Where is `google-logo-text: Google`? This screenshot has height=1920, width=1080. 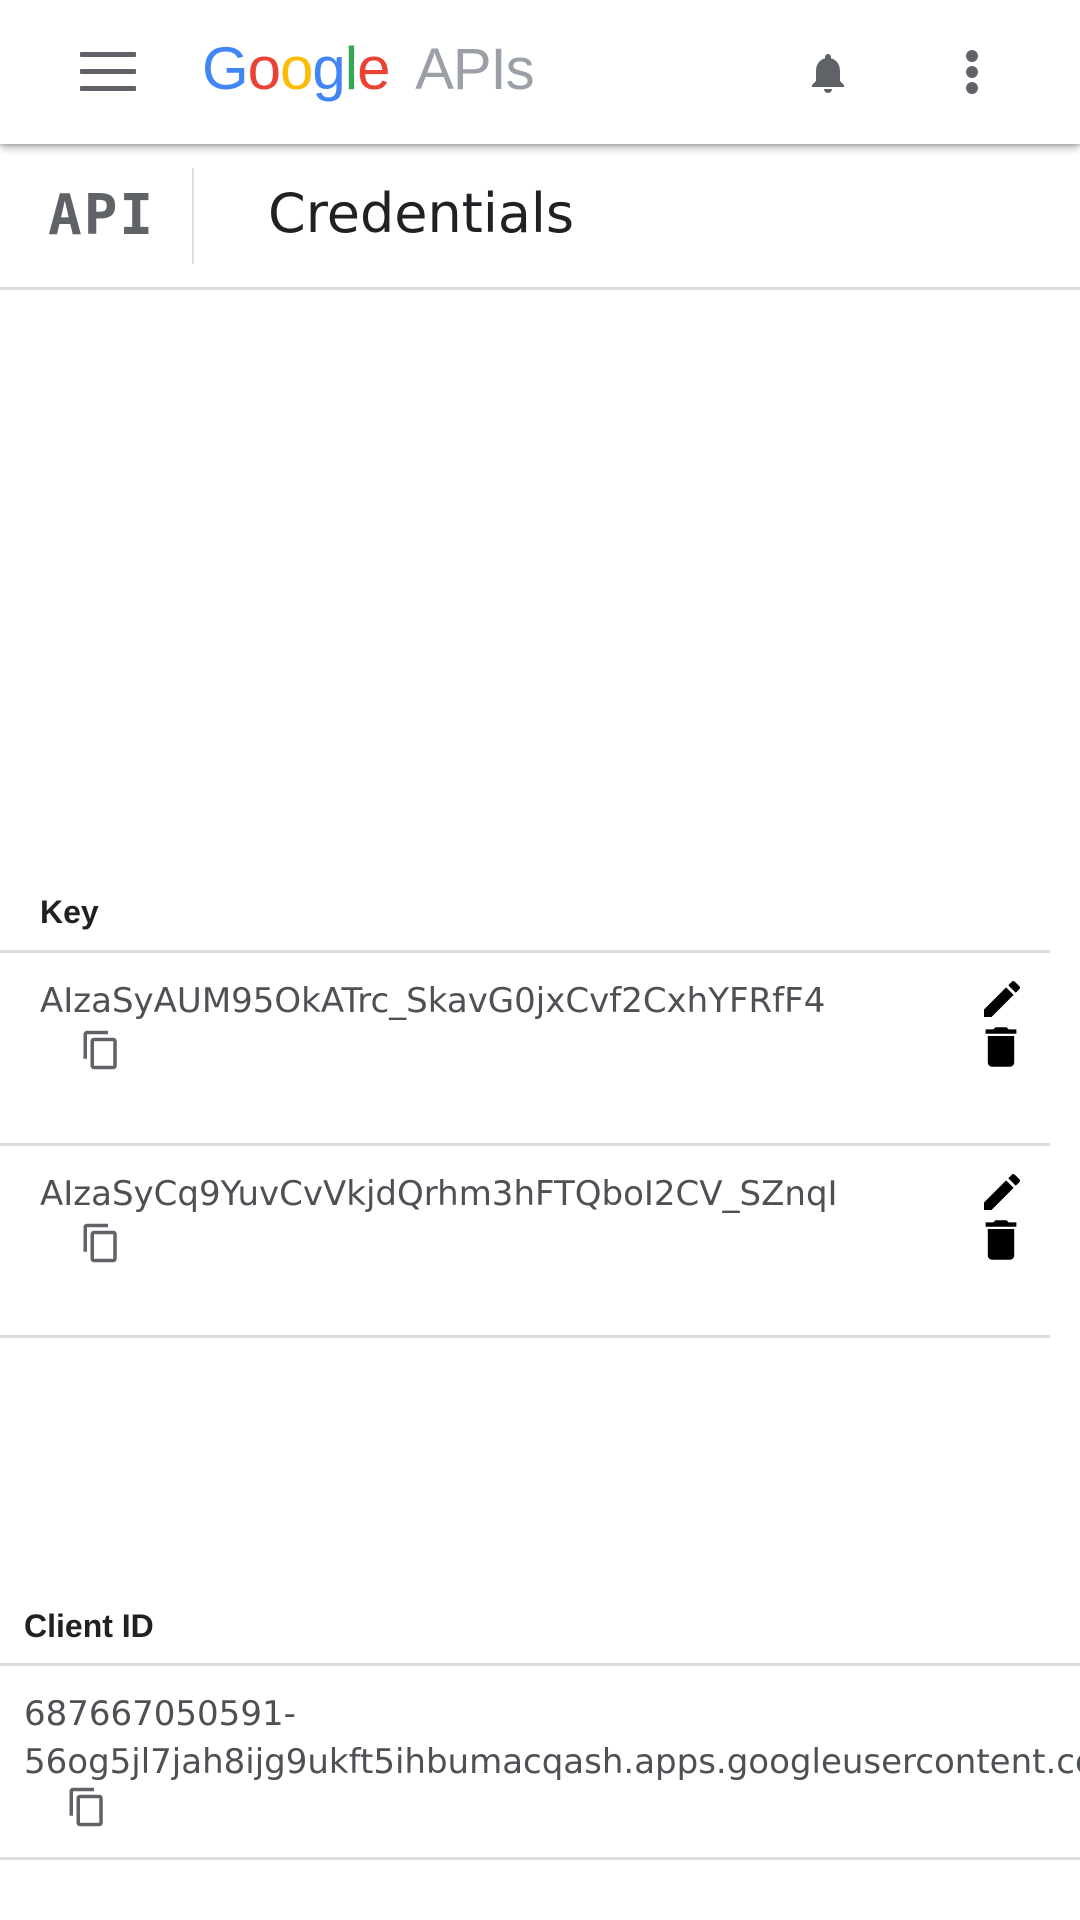 google-logo-text: Google is located at coordinates (296, 68).